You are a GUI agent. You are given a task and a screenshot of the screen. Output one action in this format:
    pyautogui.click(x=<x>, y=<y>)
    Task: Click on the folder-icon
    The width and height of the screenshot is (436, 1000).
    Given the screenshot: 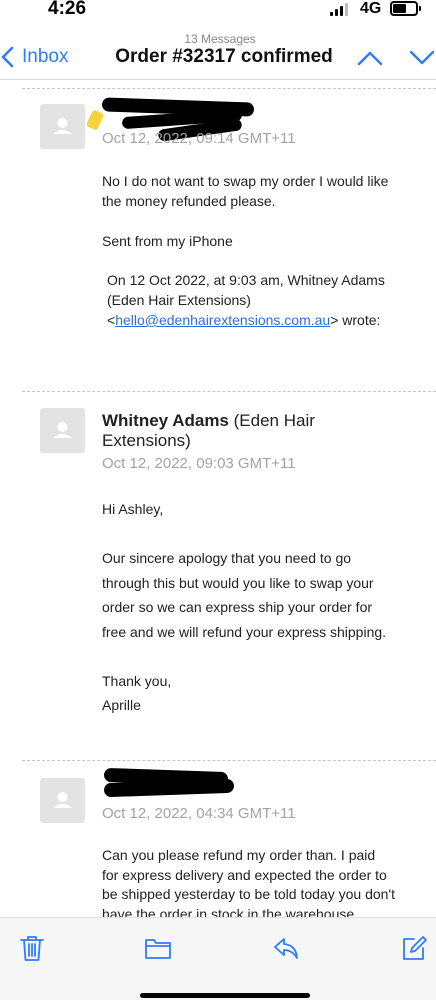 What is the action you would take?
    pyautogui.click(x=158, y=948)
    